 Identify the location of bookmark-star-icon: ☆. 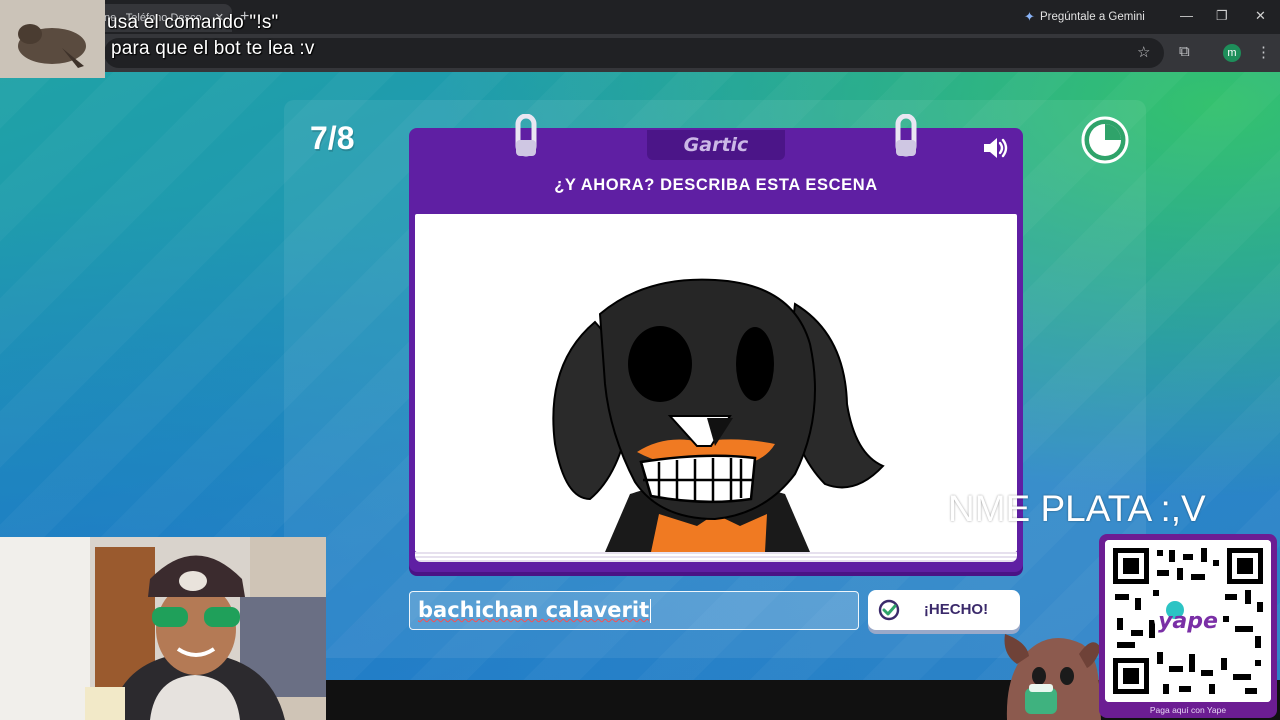
(1143, 52).